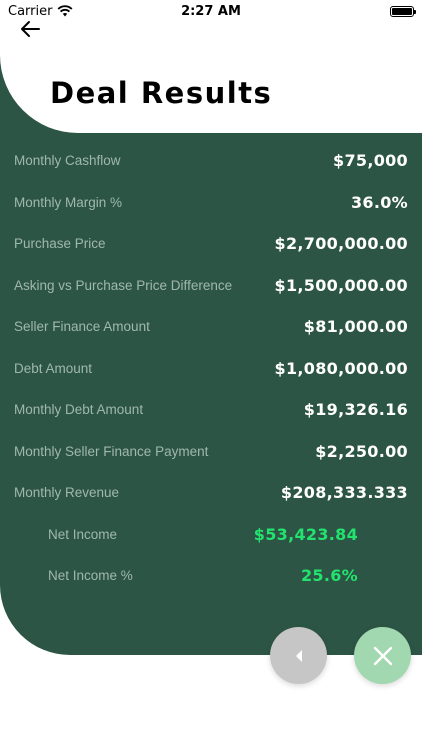  Describe the element at coordinates (403, 11) in the screenshot. I see `battery-icon` at that location.